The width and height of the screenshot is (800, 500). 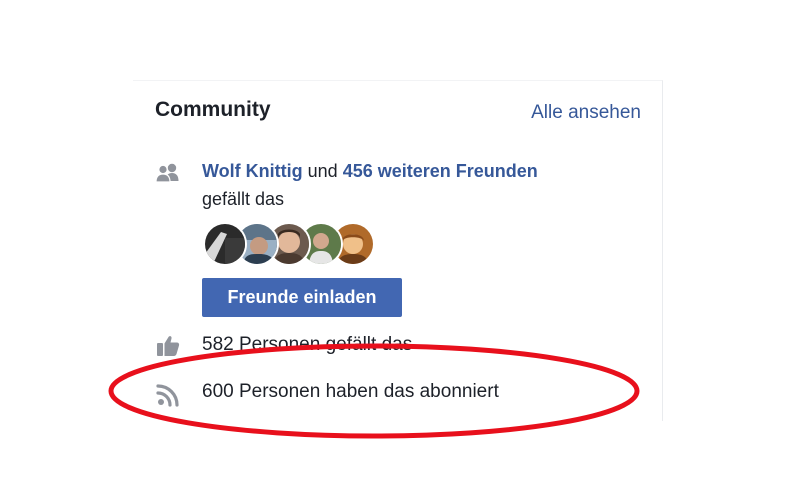 I want to click on friends-like-suffix: gefällt das, so click(x=243, y=199).